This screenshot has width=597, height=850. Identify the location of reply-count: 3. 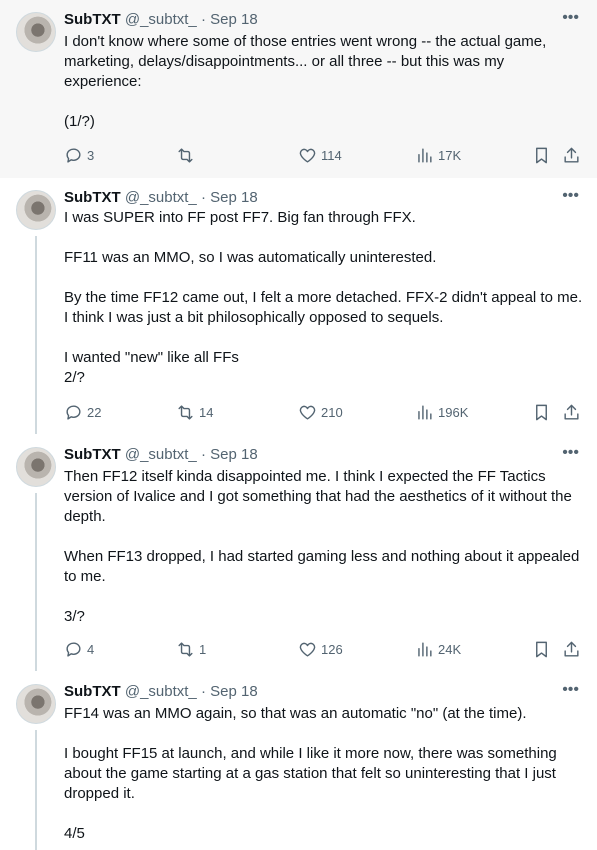
(91, 155).